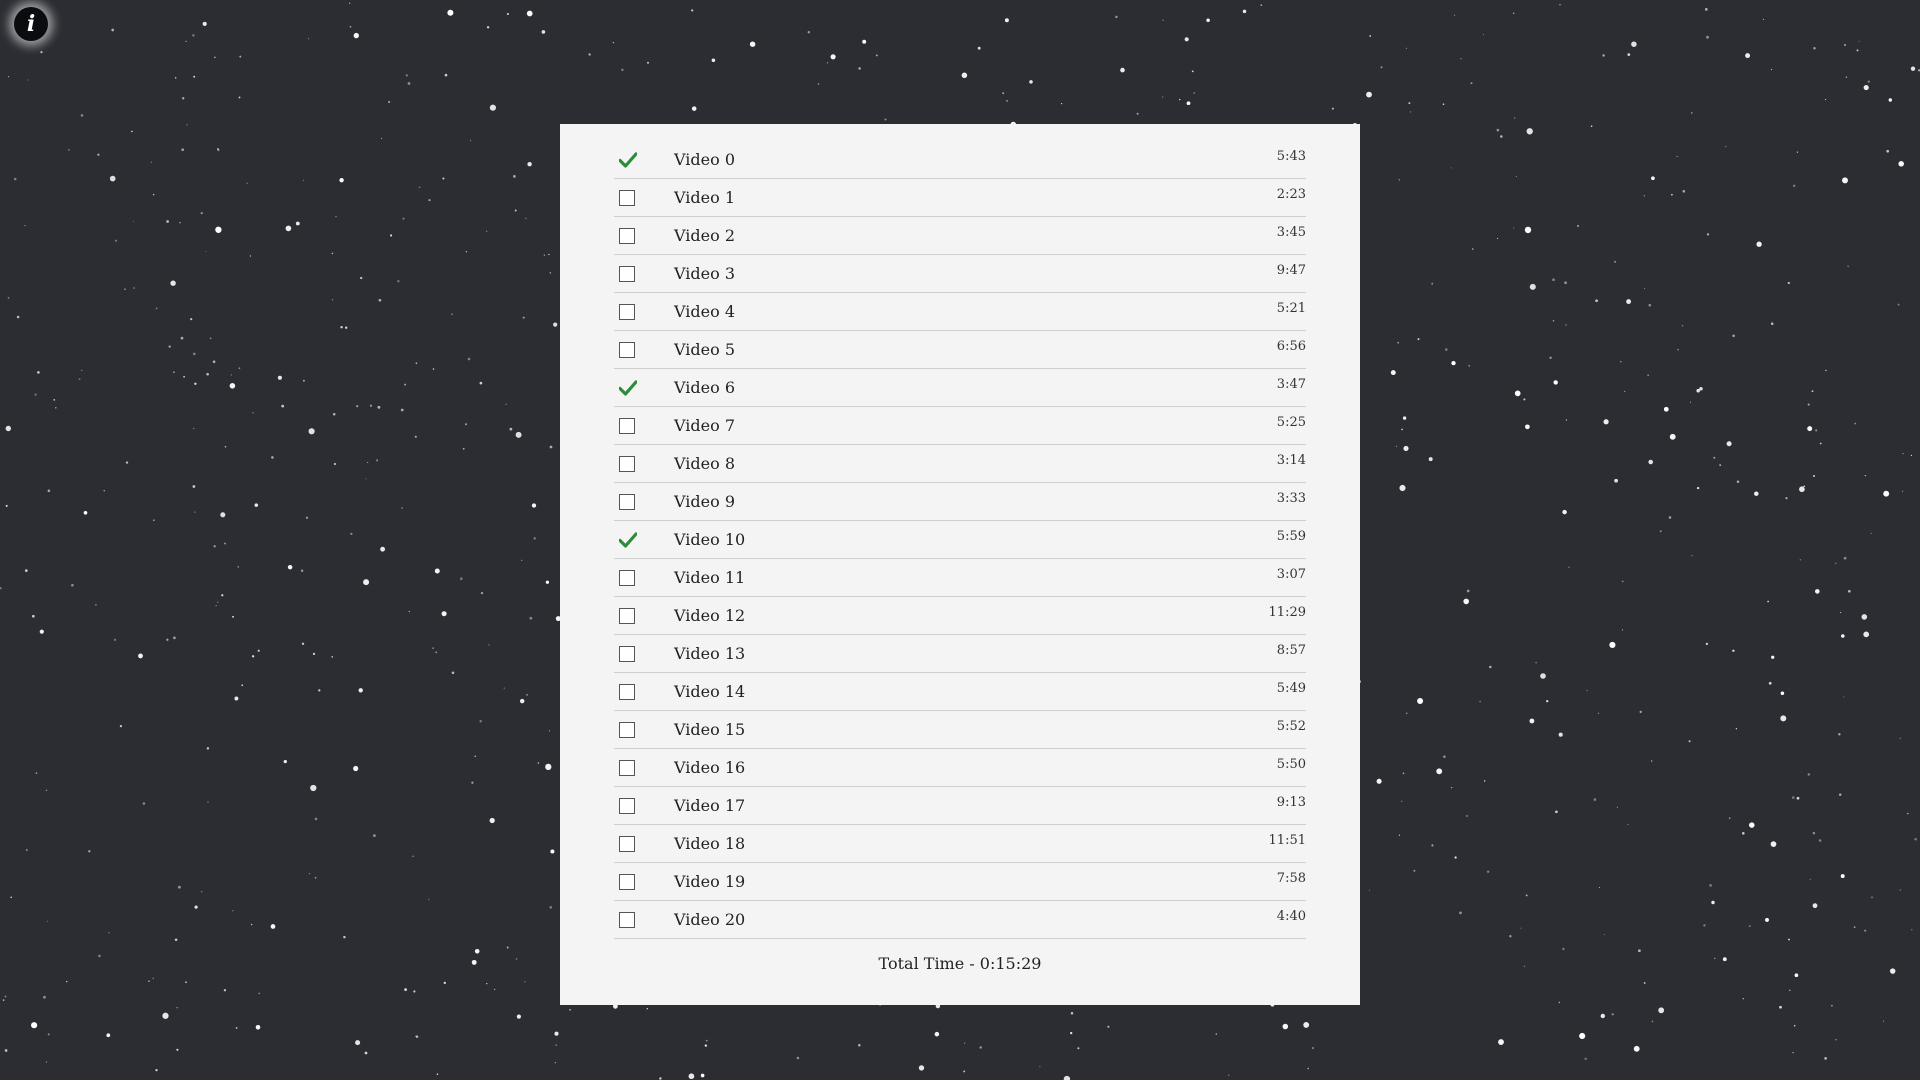 Image resolution: width=1920 pixels, height=1080 pixels. Describe the element at coordinates (704, 159) in the screenshot. I see `video-title: Video 0` at that location.